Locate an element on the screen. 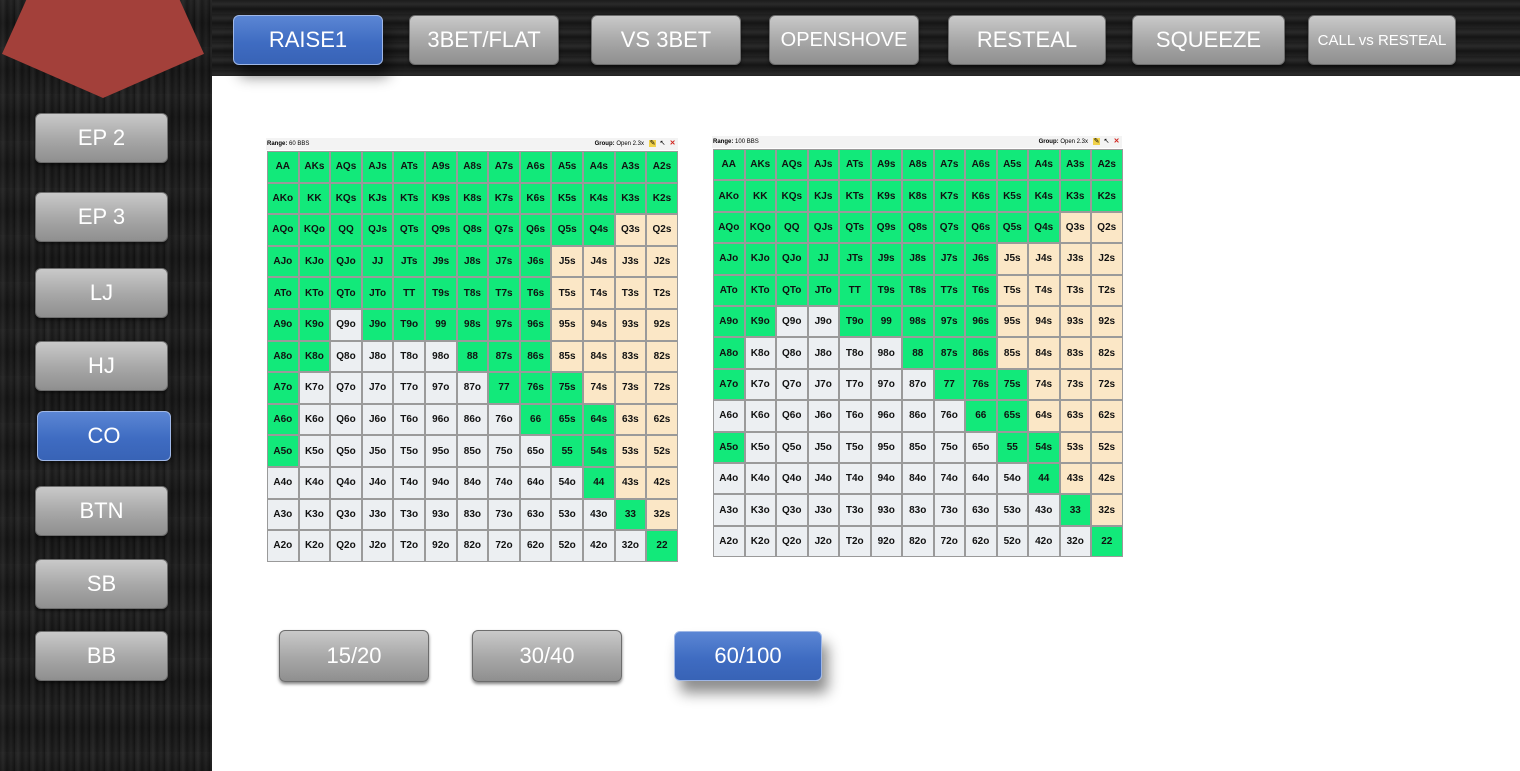  hand-cell: K7o is located at coordinates (314, 388).